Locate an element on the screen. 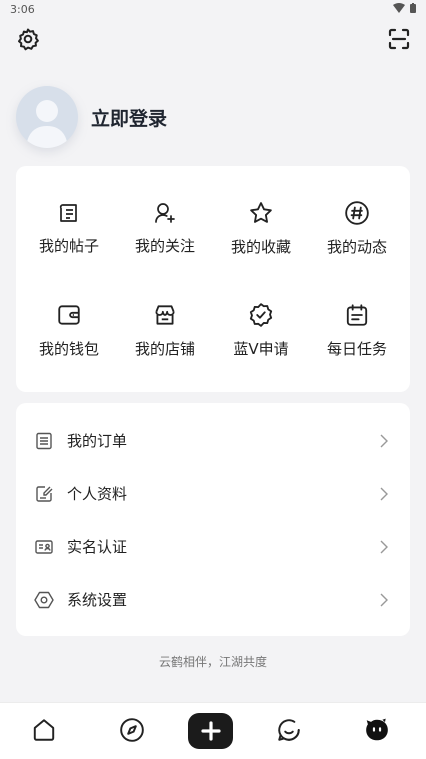 Image resolution: width=426 pixels, height=759 pixels. grid-item-blue-v-apply: 蓝V申请 is located at coordinates (261, 313).